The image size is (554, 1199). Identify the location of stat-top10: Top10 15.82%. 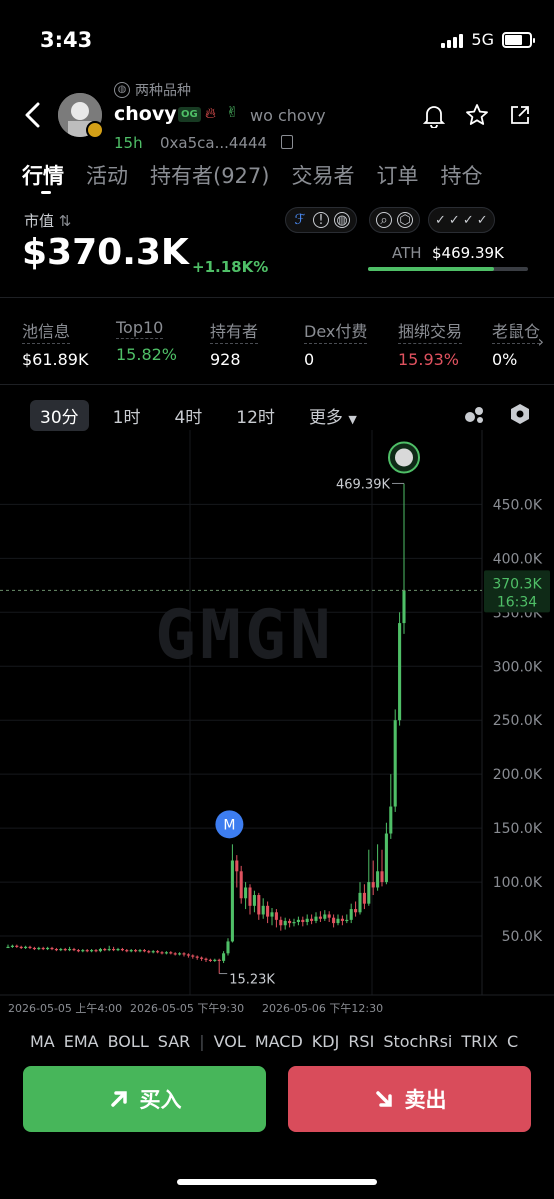
(163, 343).